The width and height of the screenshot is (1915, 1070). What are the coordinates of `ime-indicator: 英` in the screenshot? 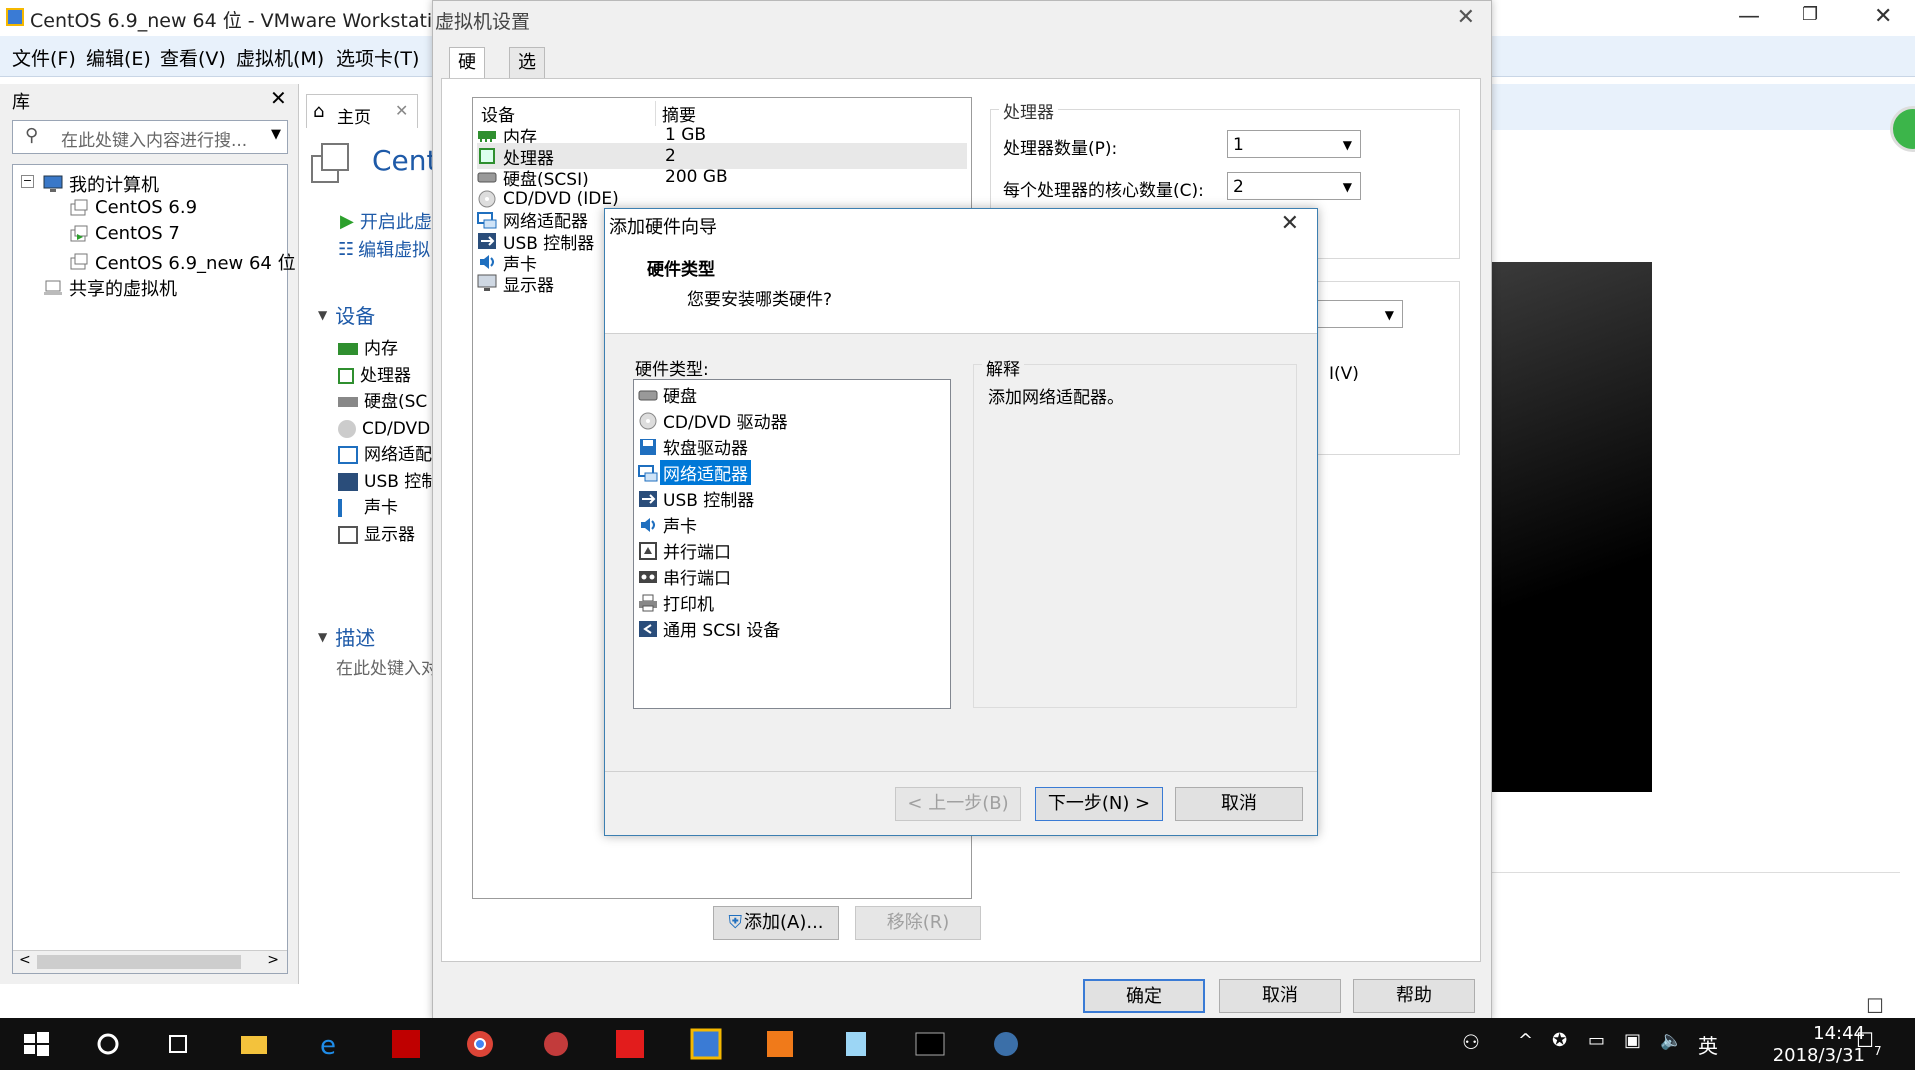 It's located at (1708, 1044).